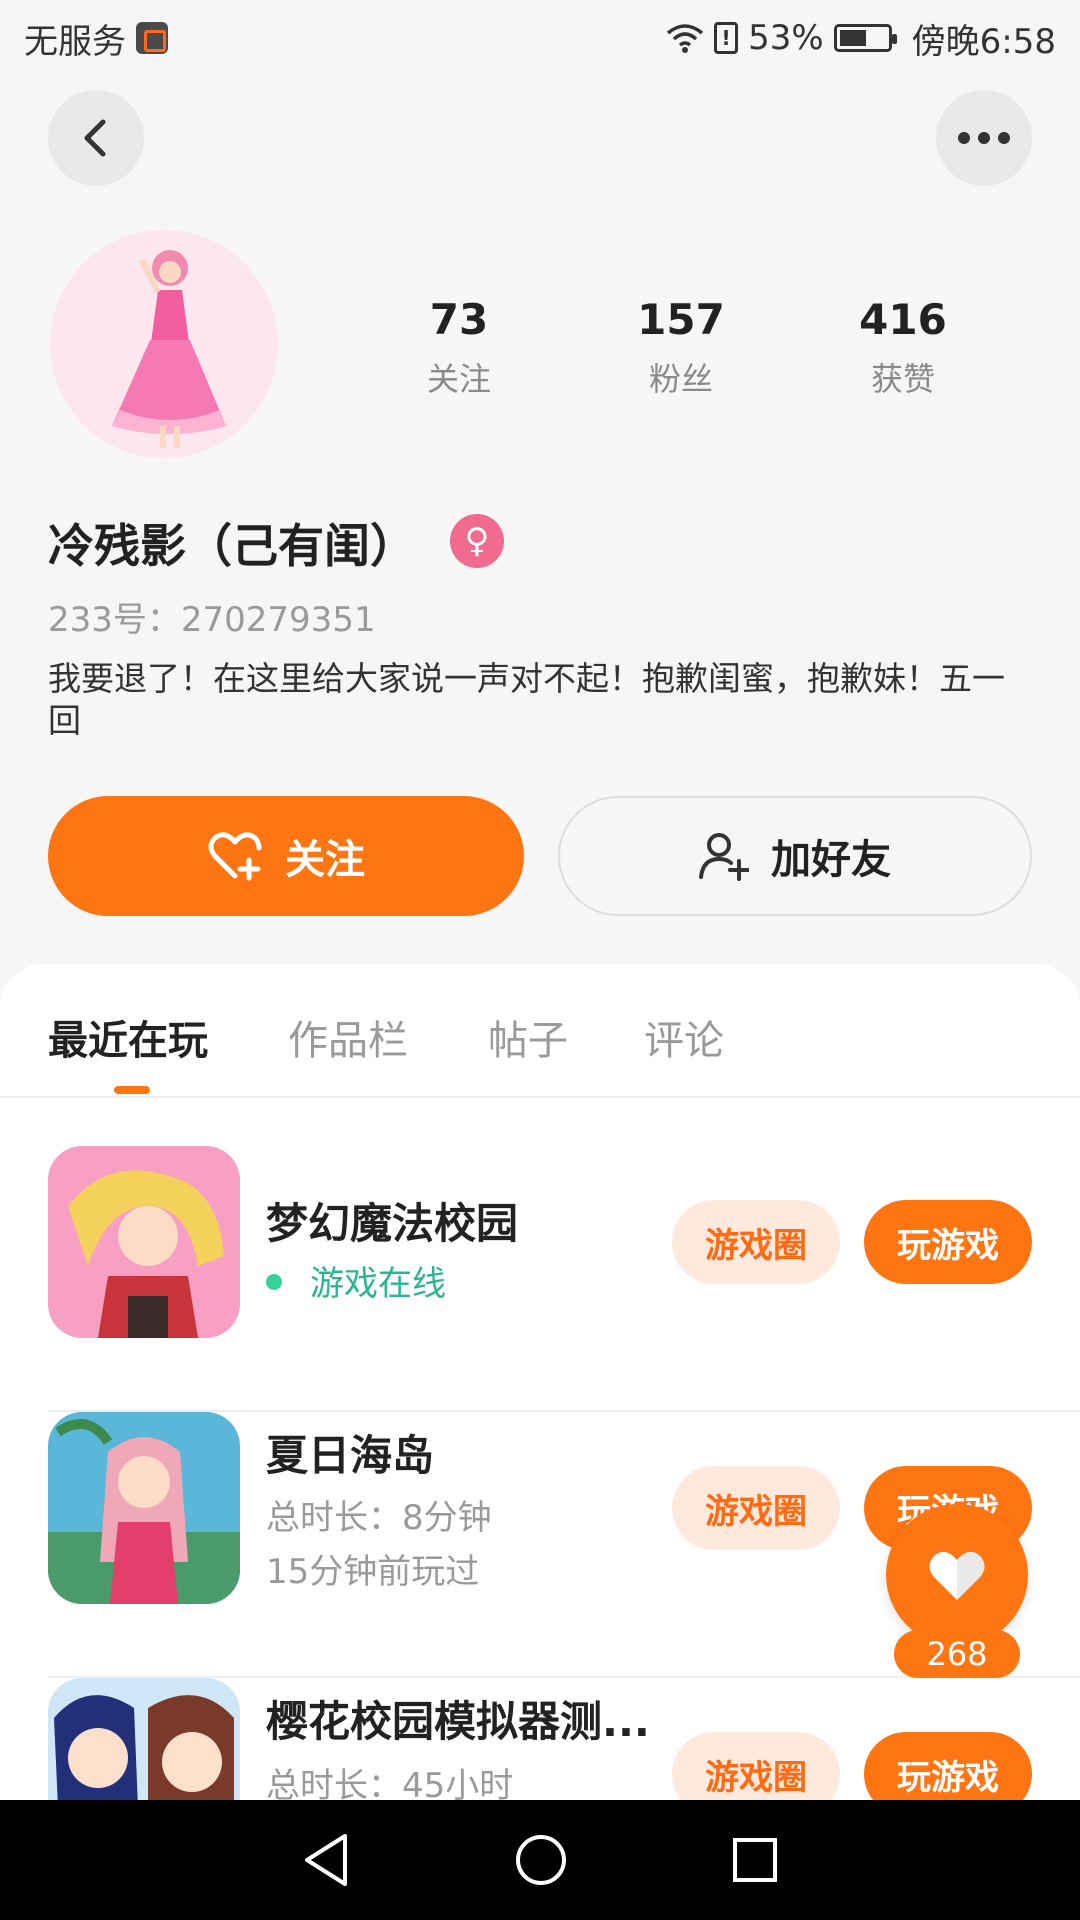 This screenshot has height=1920, width=1080. What do you see at coordinates (724, 857) in the screenshot?
I see `add-user-icon` at bounding box center [724, 857].